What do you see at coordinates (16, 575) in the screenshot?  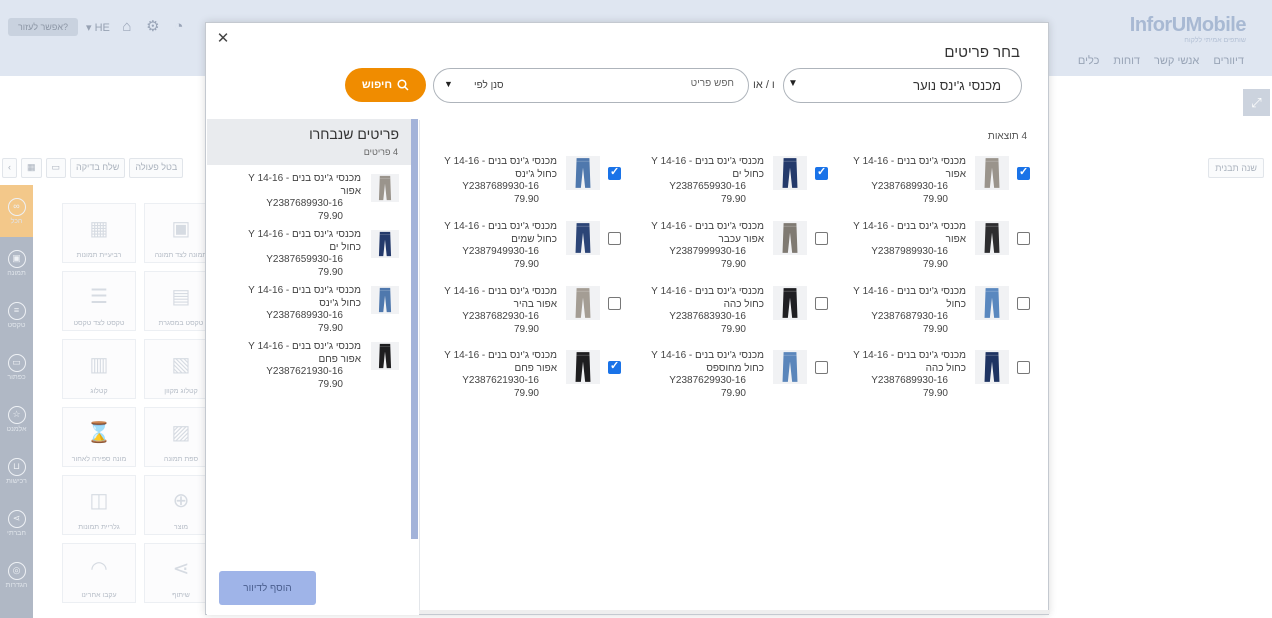 I see `rail-item-settings: ◎ הגדרות` at bounding box center [16, 575].